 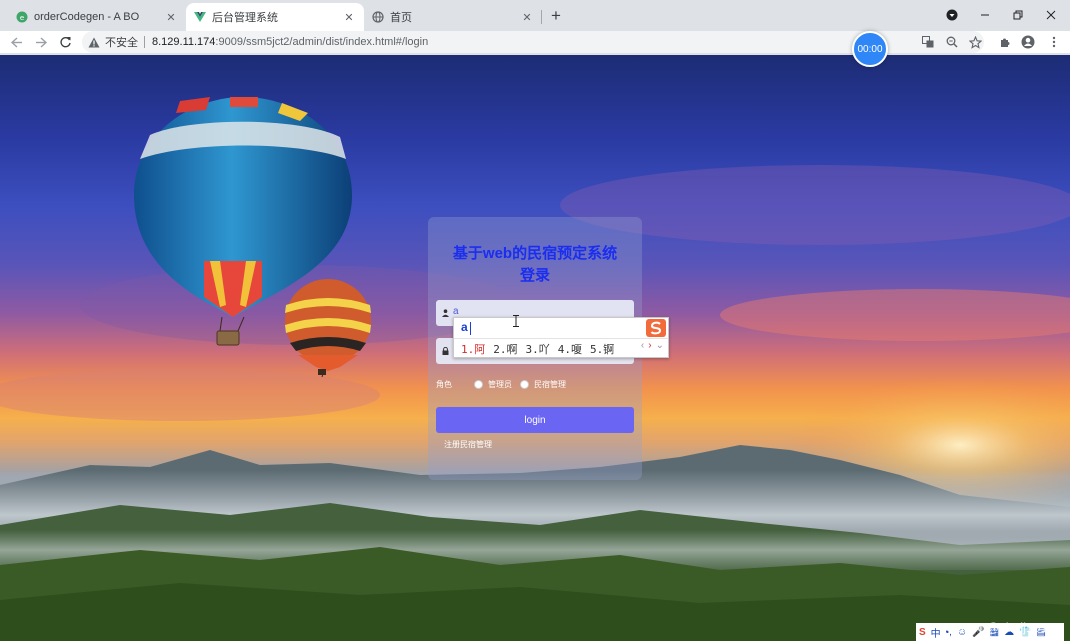 What do you see at coordinates (660, 345) in the screenshot?
I see `ime-expand-icon: ⌄` at bounding box center [660, 345].